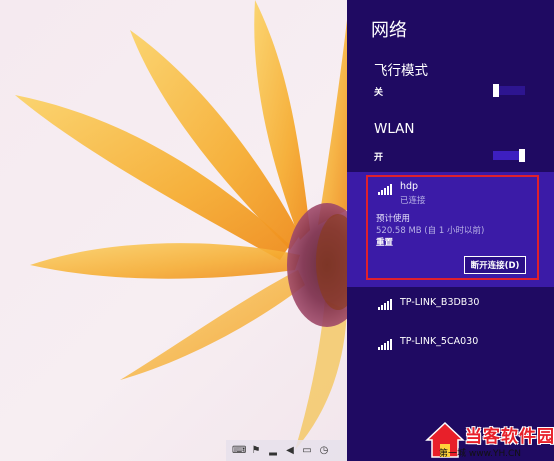  I want to click on network-name: TP-LINK_B3DB30, so click(440, 302).